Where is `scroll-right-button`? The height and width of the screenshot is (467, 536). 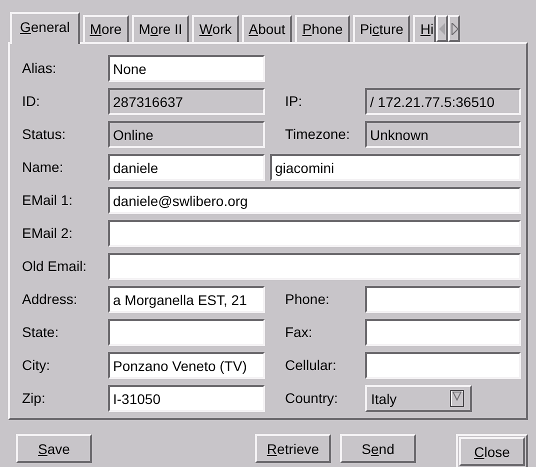 scroll-right-button is located at coordinates (454, 28).